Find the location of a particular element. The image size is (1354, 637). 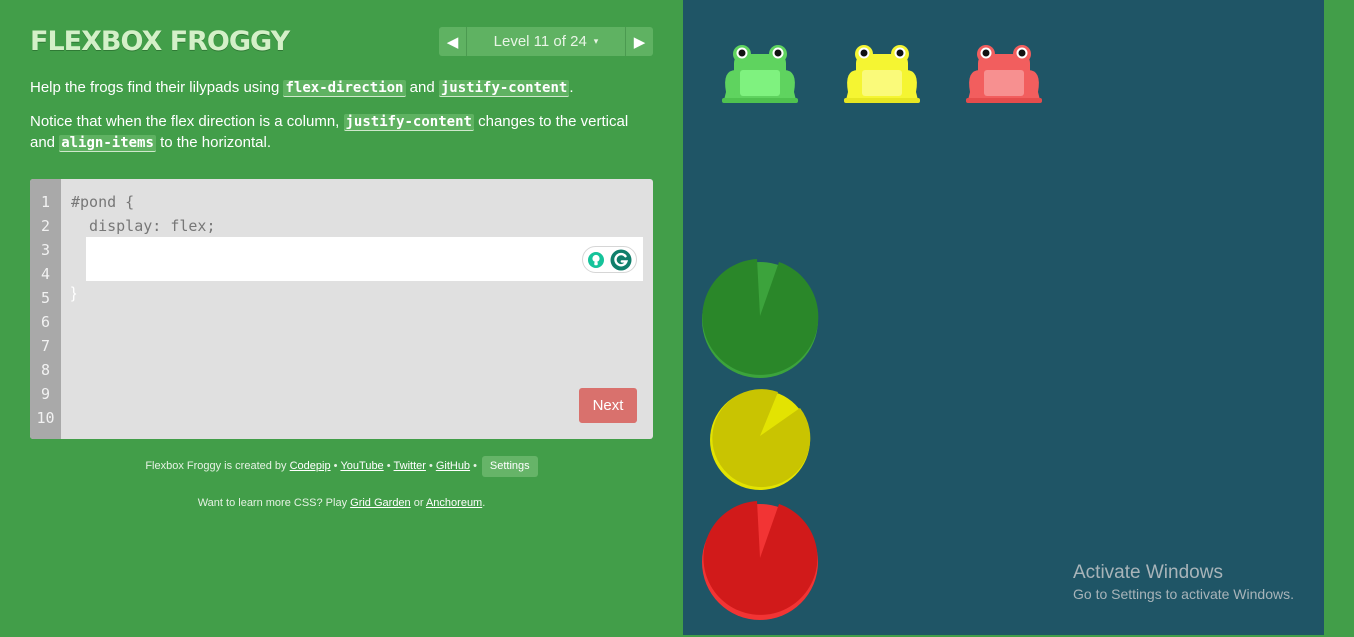

level-dropdown: Level 11 of 24 ▾ is located at coordinates (546, 41).